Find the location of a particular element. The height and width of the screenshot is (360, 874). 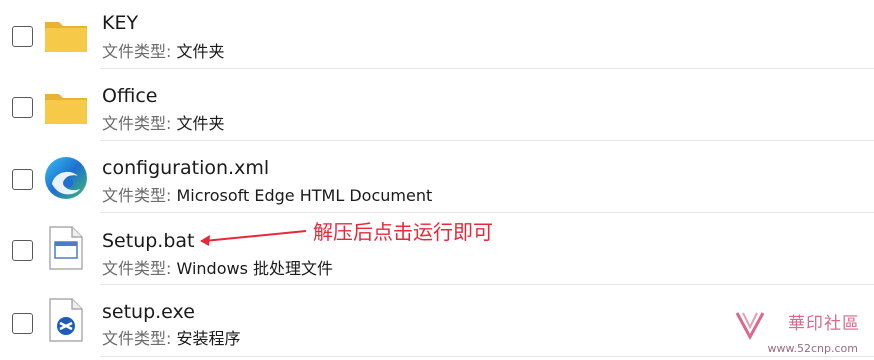

edge-icon is located at coordinates (66, 178).